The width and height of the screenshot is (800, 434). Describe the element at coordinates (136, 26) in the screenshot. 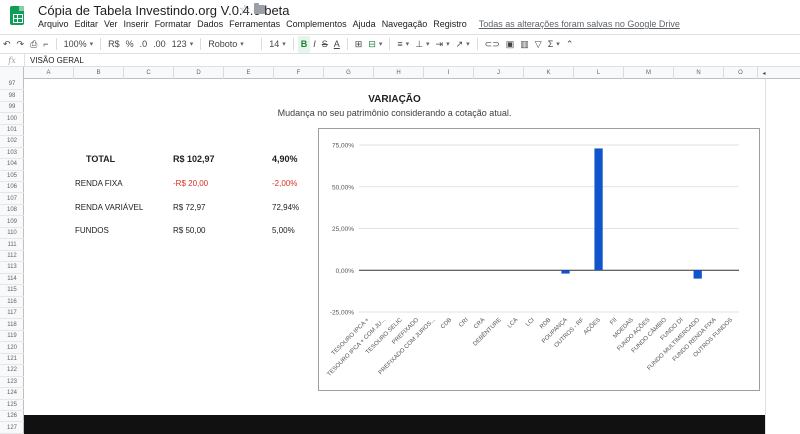

I see `menu-item-3: Inserir` at that location.